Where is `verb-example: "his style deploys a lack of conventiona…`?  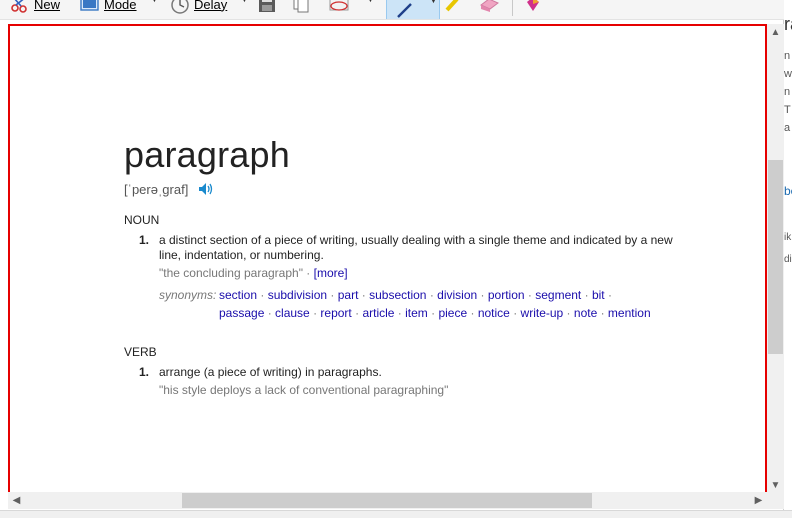 verb-example: "his style deploys a lack of conventiona… is located at coordinates (304, 390).